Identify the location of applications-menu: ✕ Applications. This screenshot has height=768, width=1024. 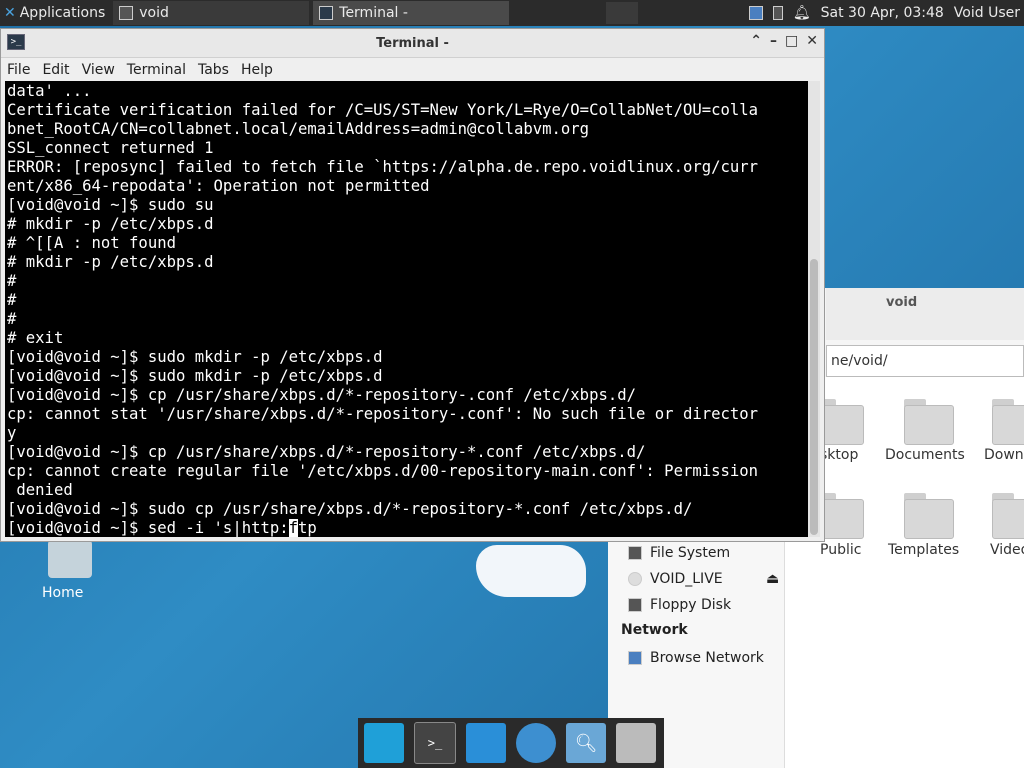
(54, 13).